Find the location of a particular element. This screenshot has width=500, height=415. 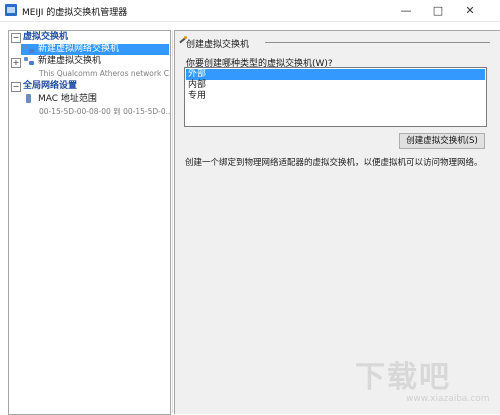

tree-item-new-virtual-switch: 新建虚拟交换机 is located at coordinates (95, 61).